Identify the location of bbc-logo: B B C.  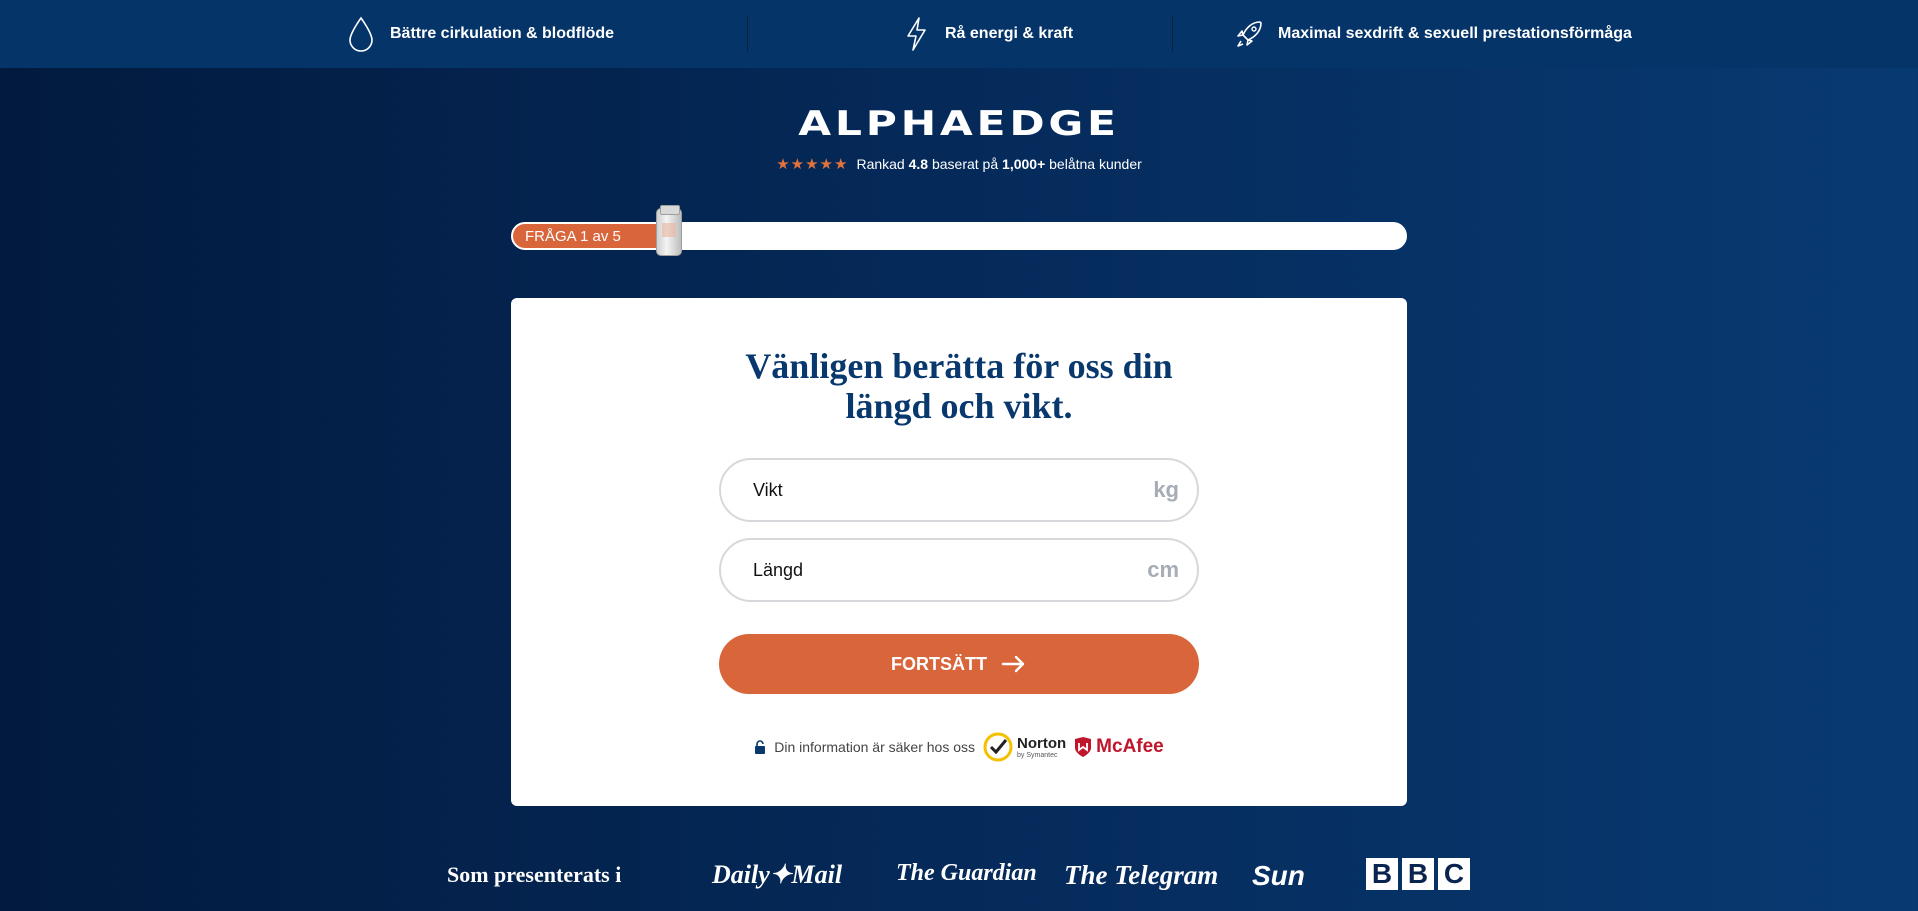
(1418, 874).